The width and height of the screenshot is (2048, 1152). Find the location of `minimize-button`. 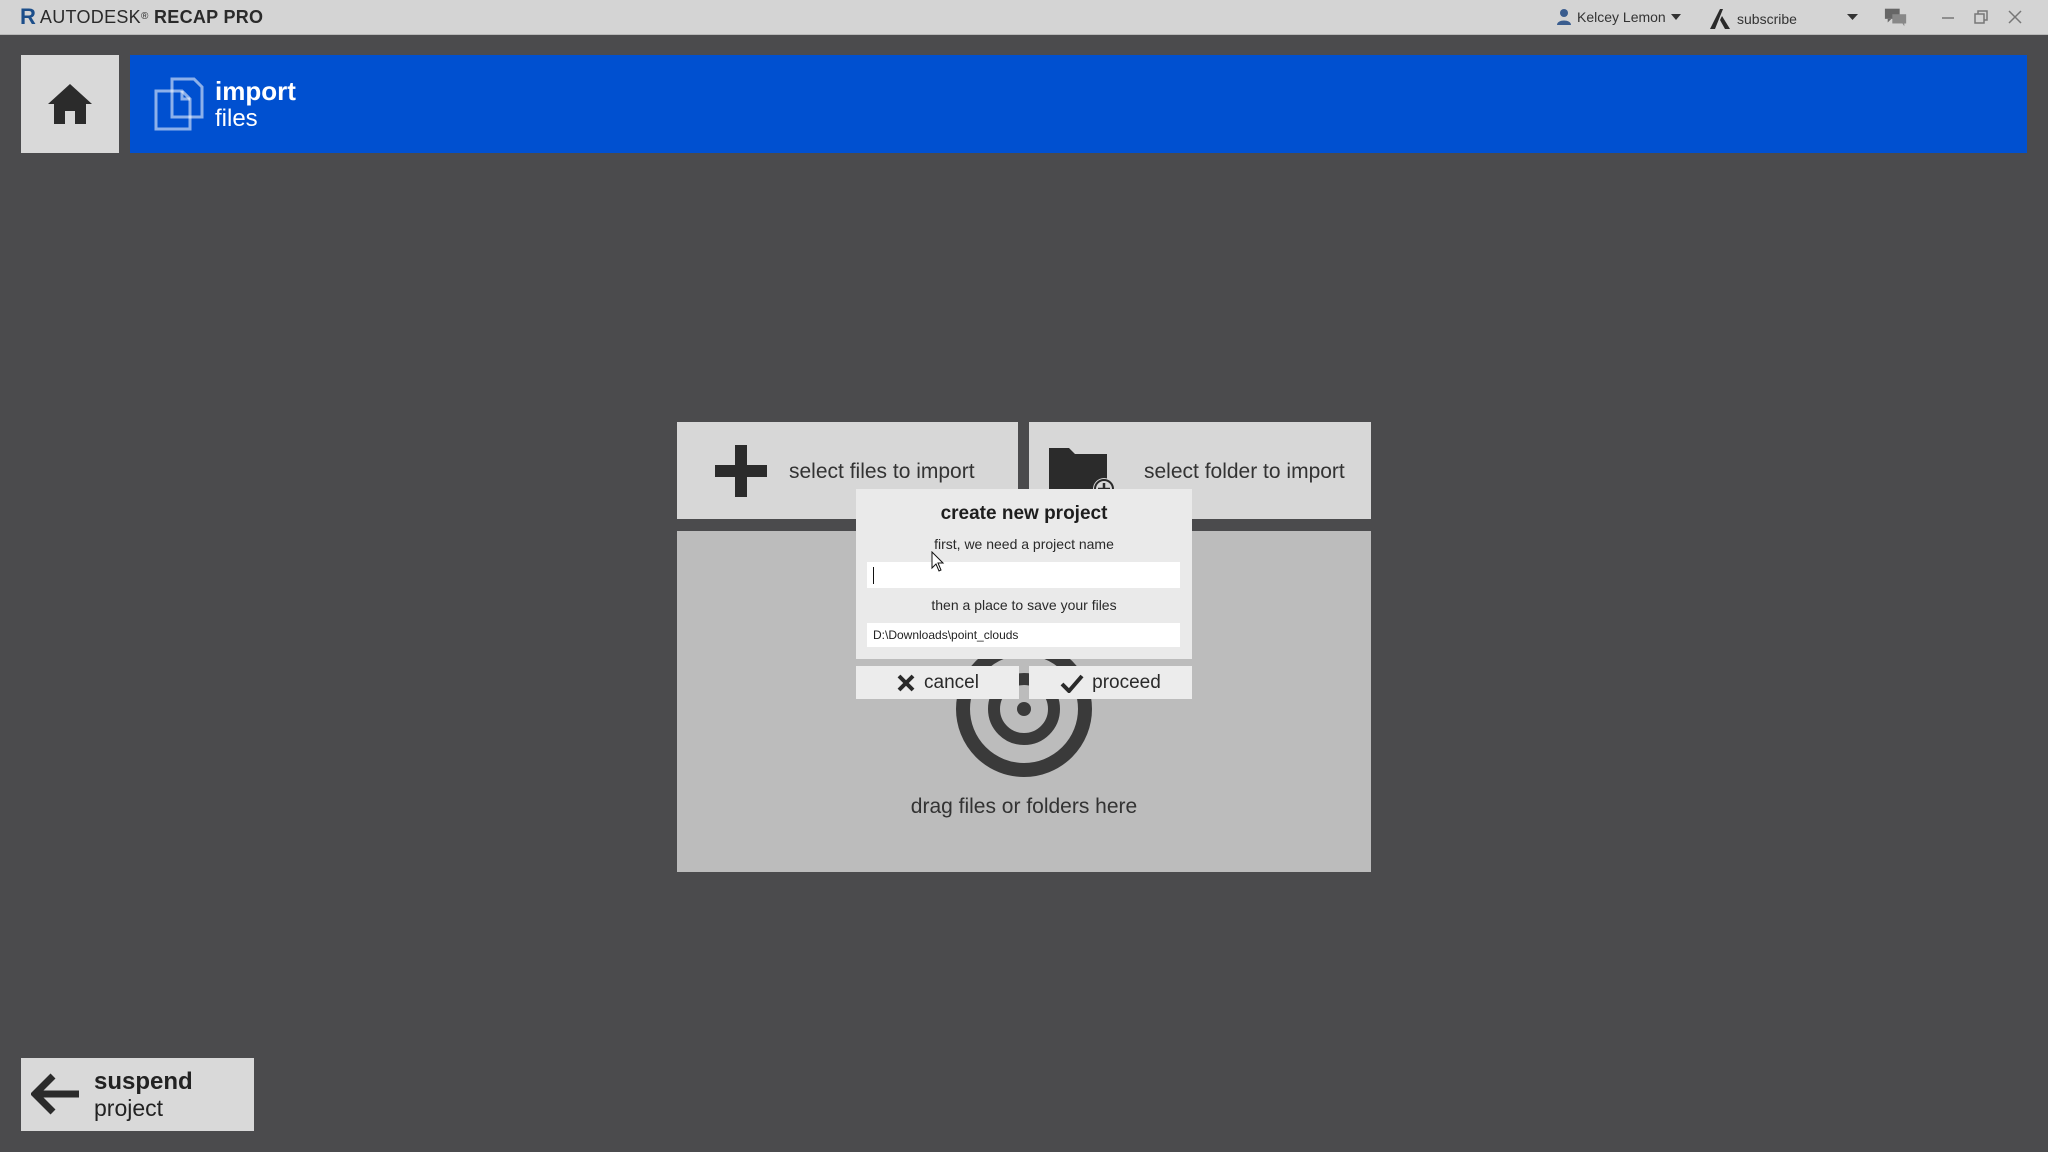

minimize-button is located at coordinates (1948, 17).